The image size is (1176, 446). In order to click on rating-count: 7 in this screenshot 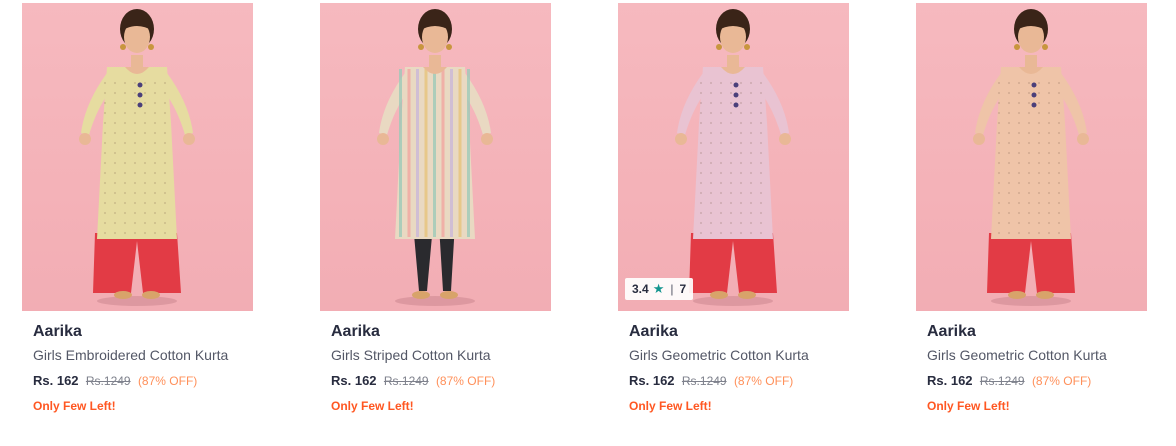, I will do `click(683, 289)`.